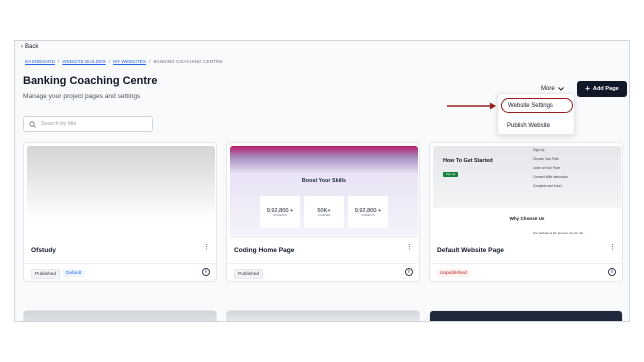 The image size is (644, 362). Describe the element at coordinates (548, 89) in the screenshot. I see `more-label: More` at that location.